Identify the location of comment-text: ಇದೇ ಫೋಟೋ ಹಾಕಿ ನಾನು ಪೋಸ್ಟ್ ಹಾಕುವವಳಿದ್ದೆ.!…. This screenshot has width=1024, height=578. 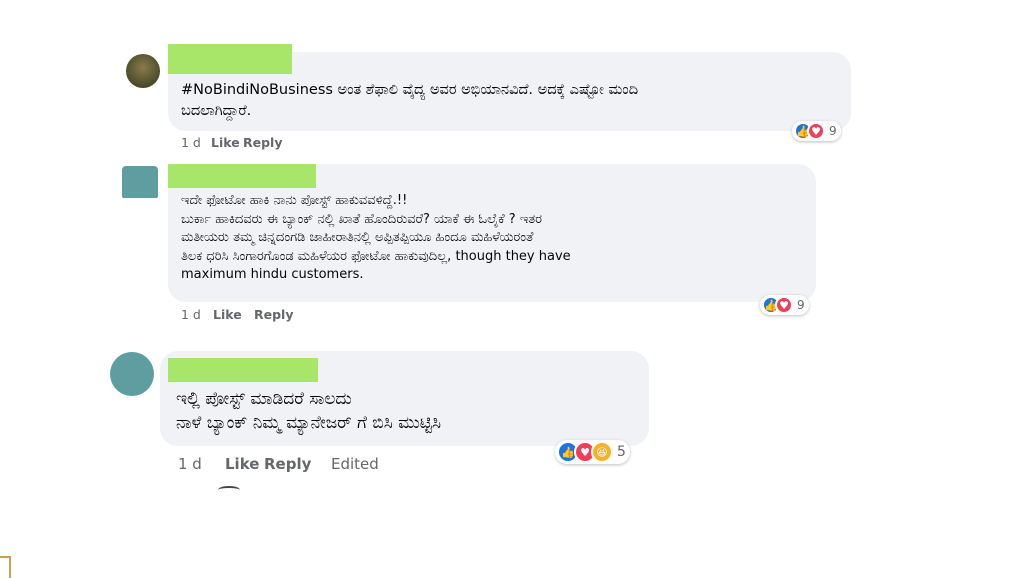
(376, 237).